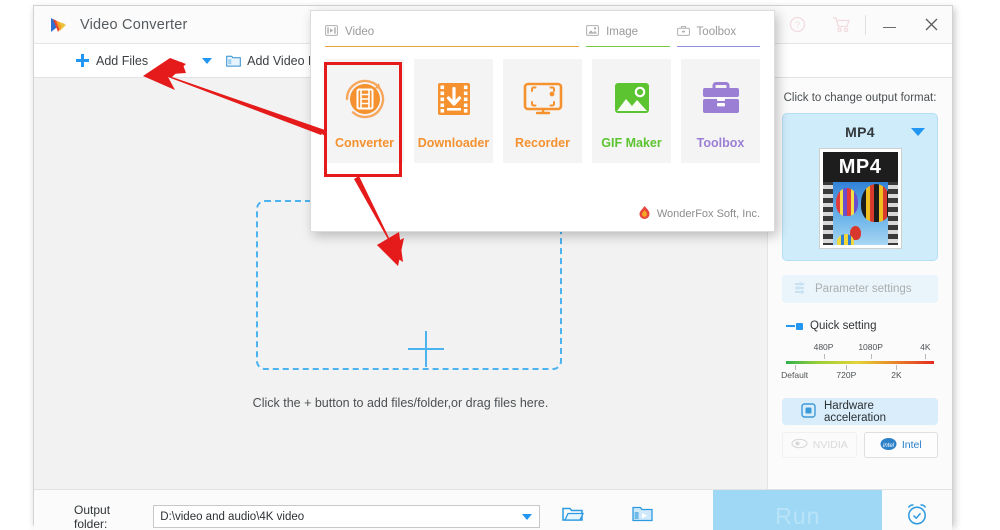 Image resolution: width=1000 pixels, height=530 pixels. What do you see at coordinates (331, 32) in the screenshot?
I see `video-icon` at bounding box center [331, 32].